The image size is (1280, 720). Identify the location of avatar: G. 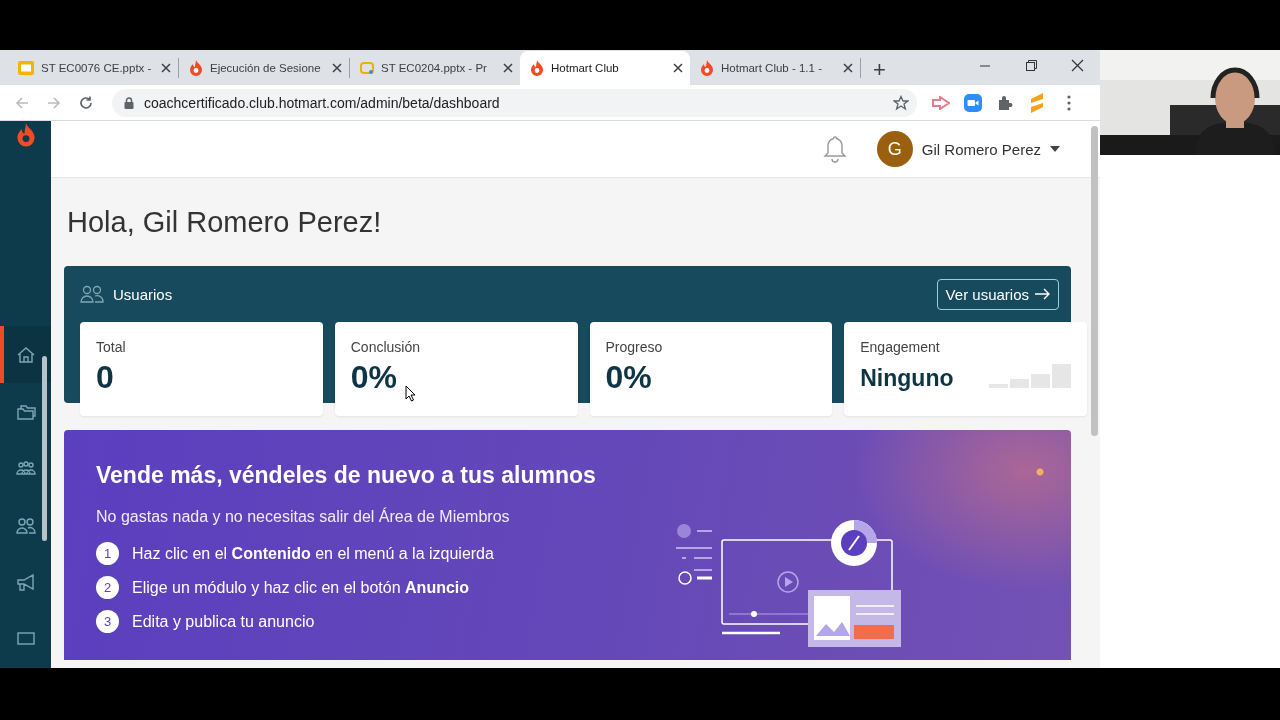
(894, 149).